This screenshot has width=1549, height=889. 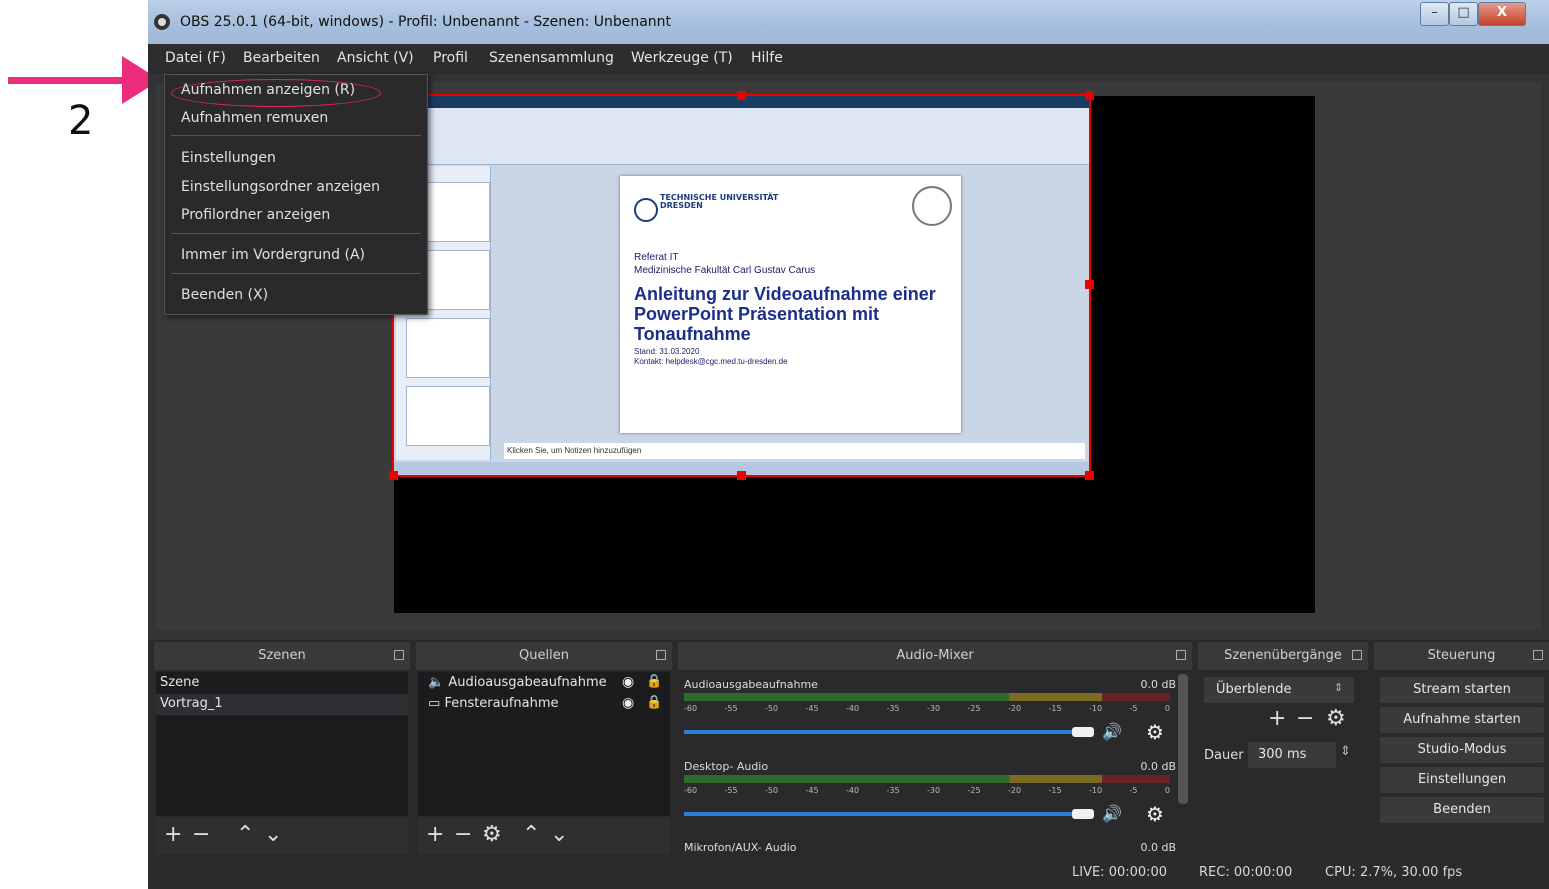 What do you see at coordinates (201, 834) in the screenshot?
I see `remove-scene-icon: −` at bounding box center [201, 834].